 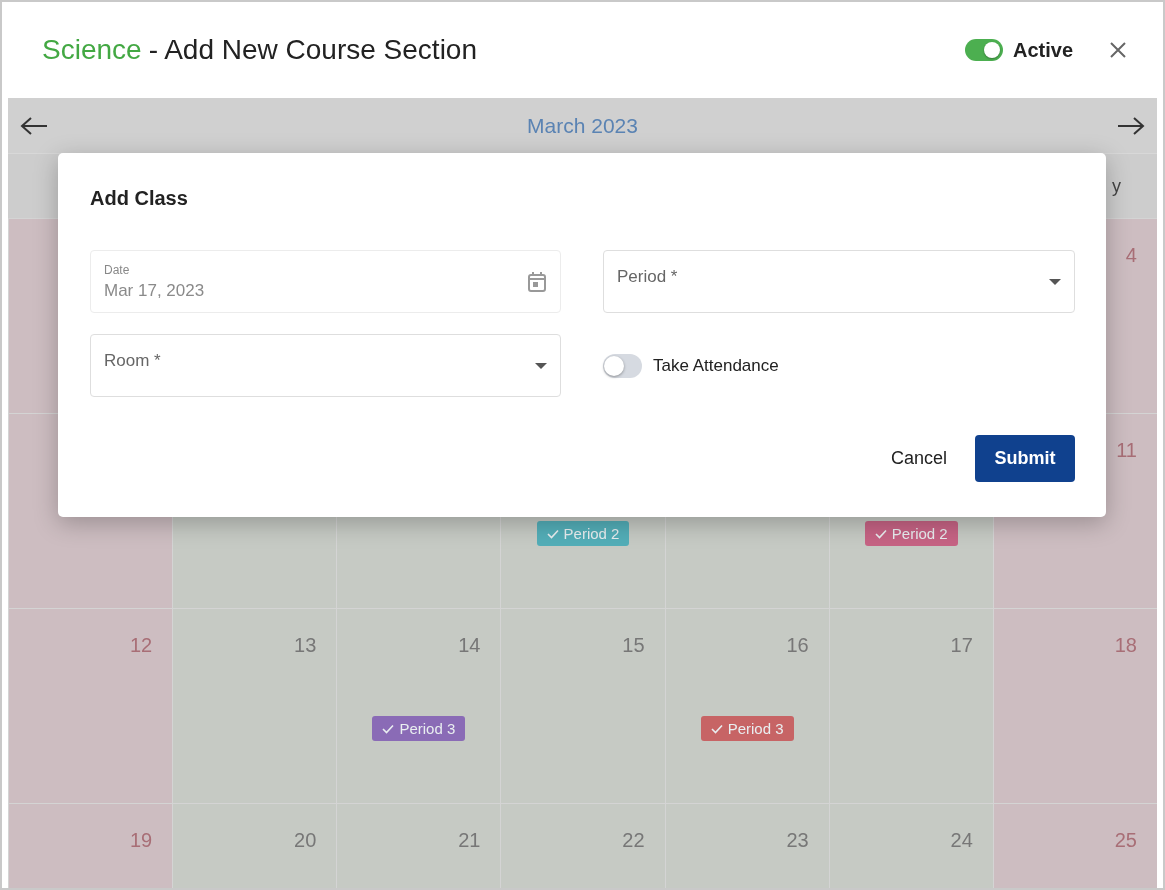 I want to click on active-toggle, so click(x=983, y=50).